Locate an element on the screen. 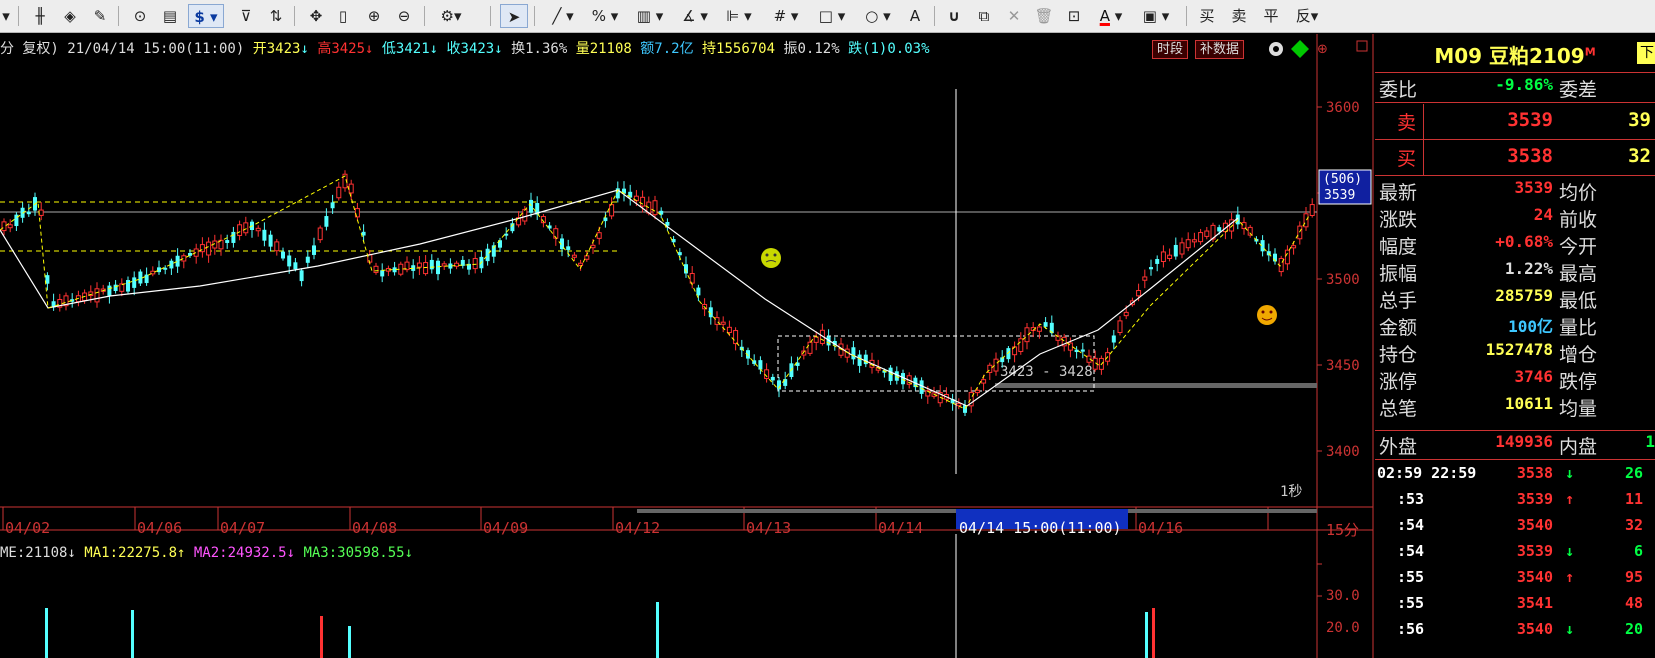  tick-time: :54 is located at coordinates (1411, 551).